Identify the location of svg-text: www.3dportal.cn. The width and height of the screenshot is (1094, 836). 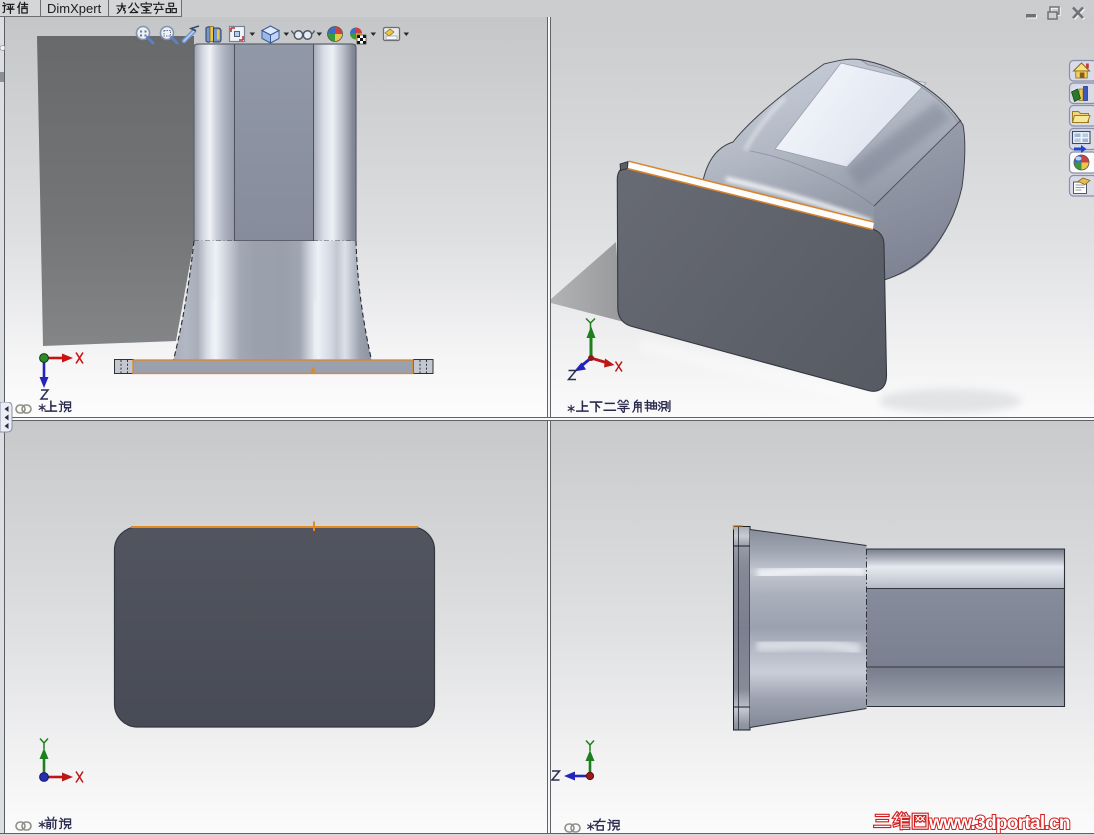
(999, 823).